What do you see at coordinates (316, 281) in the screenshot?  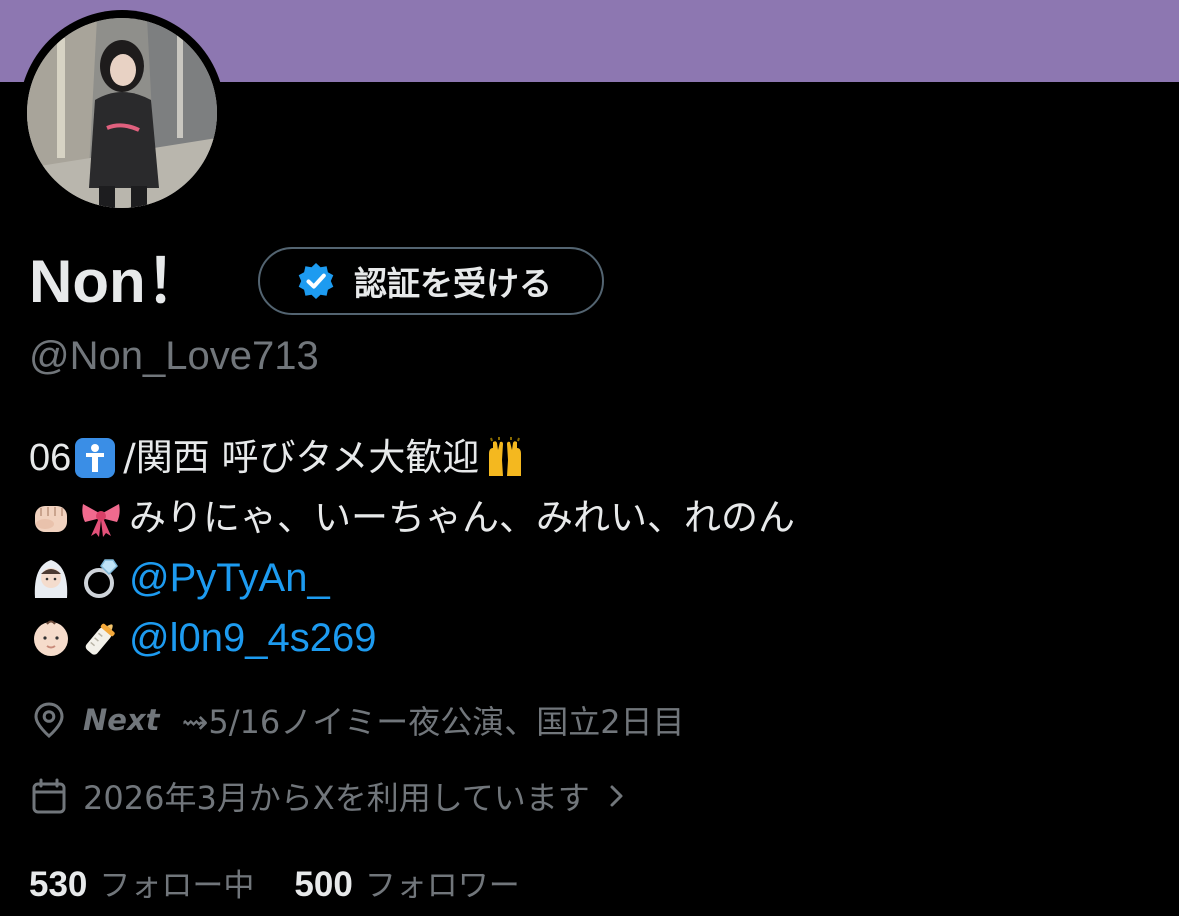 I see `verified-badge-icon` at bounding box center [316, 281].